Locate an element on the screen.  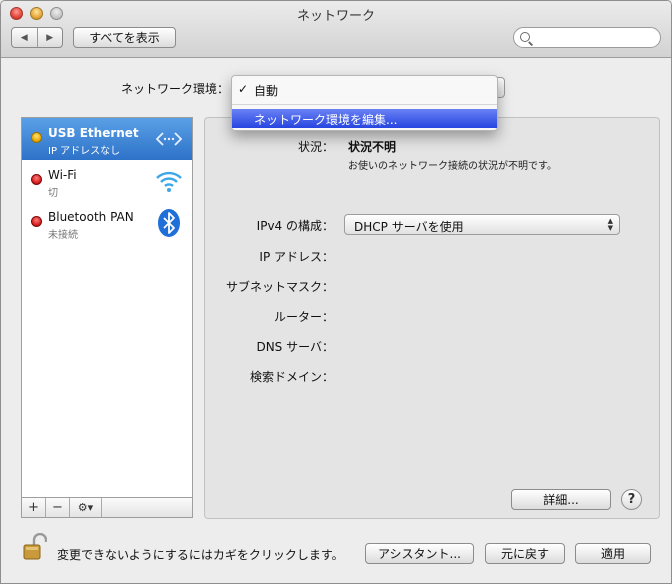
back-forward-control: ◀ ▶ is located at coordinates (37, 37).